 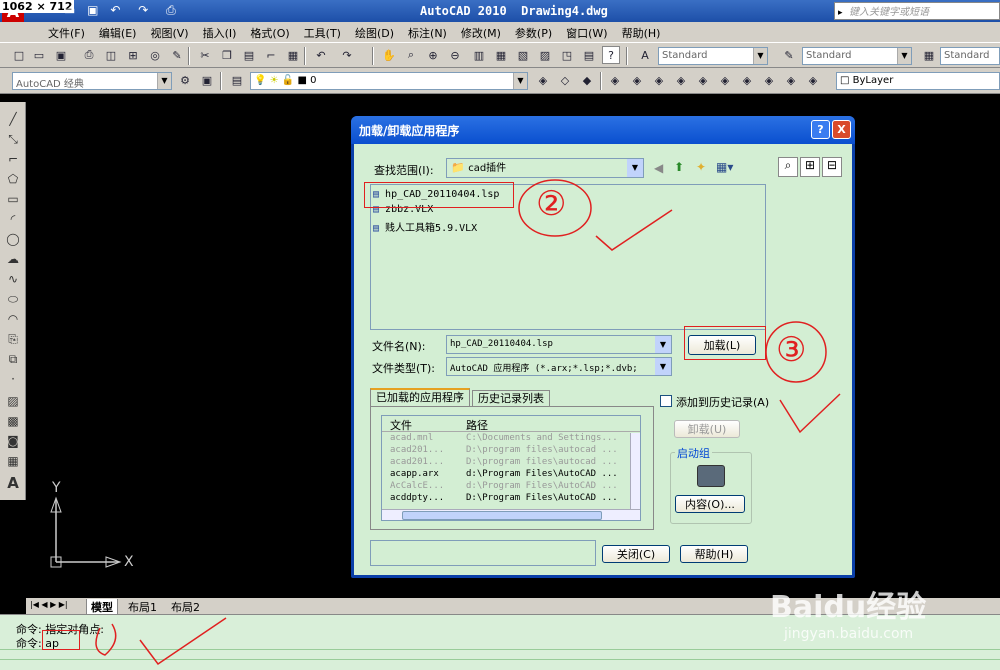 I want to click on watermark: Baidu经验 jingyan.baidu.com, so click(x=880, y=615).